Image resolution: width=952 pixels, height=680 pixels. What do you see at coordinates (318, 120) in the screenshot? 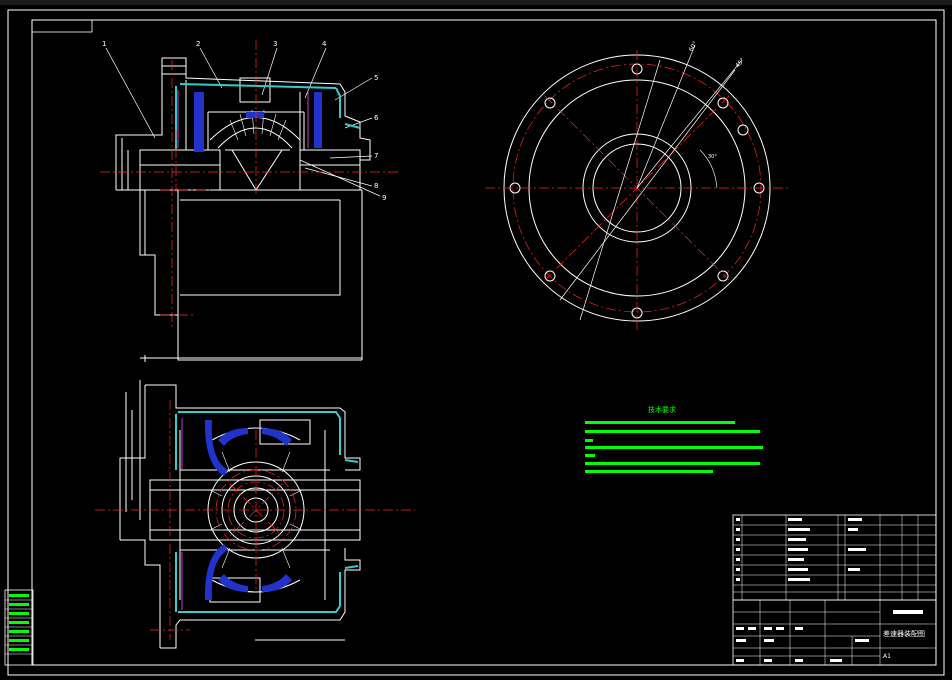
I see `section-blue-part-right` at bounding box center [318, 120].